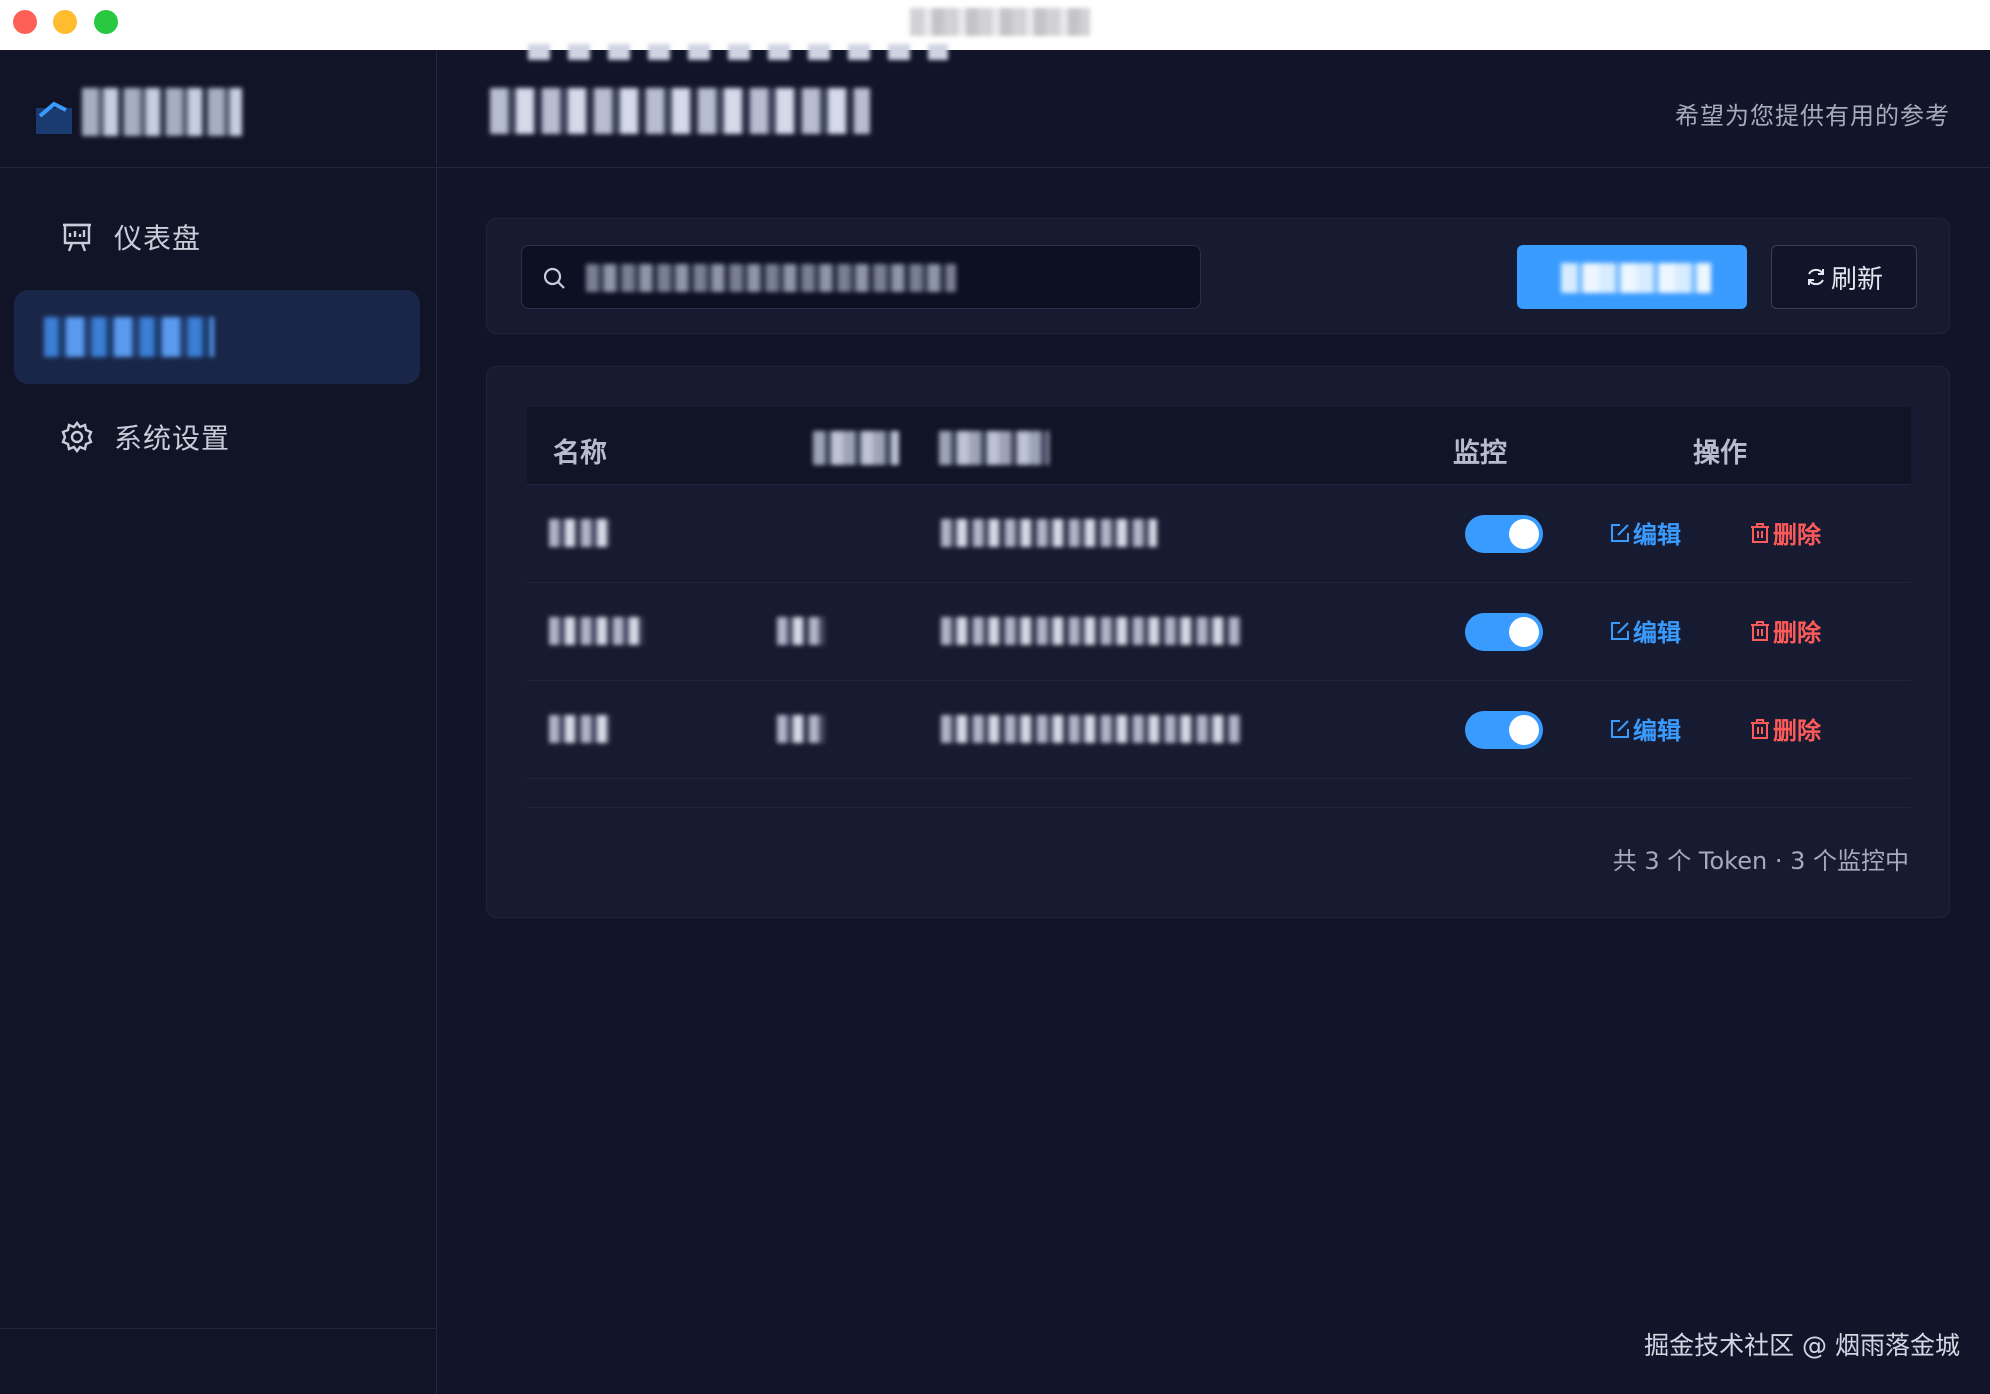 Image resolution: width=1990 pixels, height=1394 pixels. Describe the element at coordinates (1214, 106) in the screenshot. I see `page-header: 希望为您提供有用的参考` at that location.